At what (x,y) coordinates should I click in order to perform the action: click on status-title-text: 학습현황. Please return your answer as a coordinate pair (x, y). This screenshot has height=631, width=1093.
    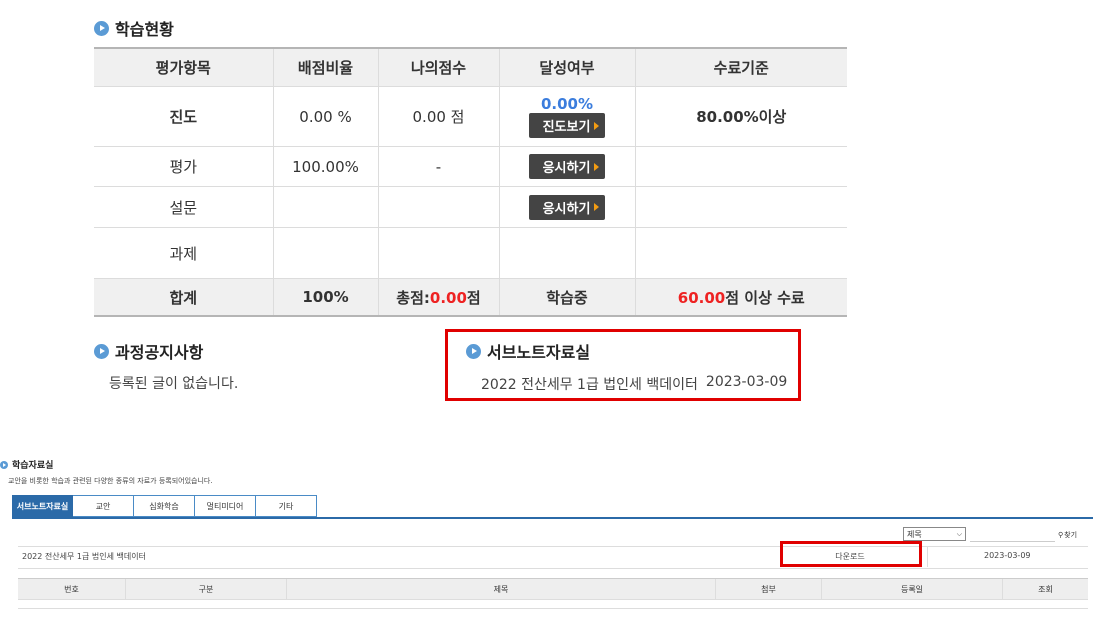
    Looking at the image, I should click on (144, 29).